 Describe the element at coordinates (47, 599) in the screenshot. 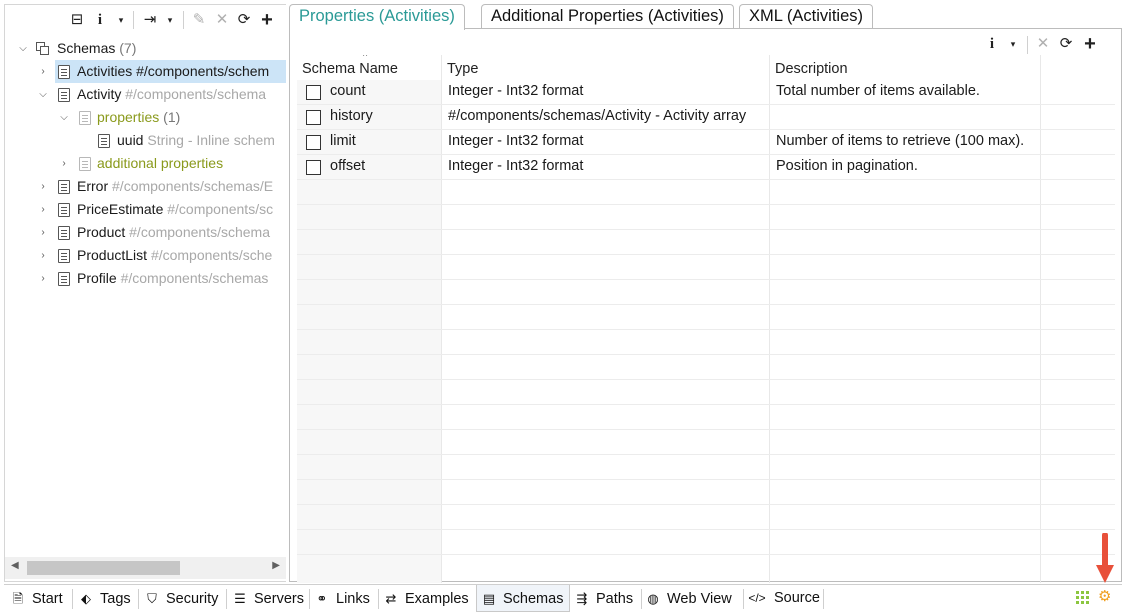

I see `bottom-tab-label: Start` at that location.